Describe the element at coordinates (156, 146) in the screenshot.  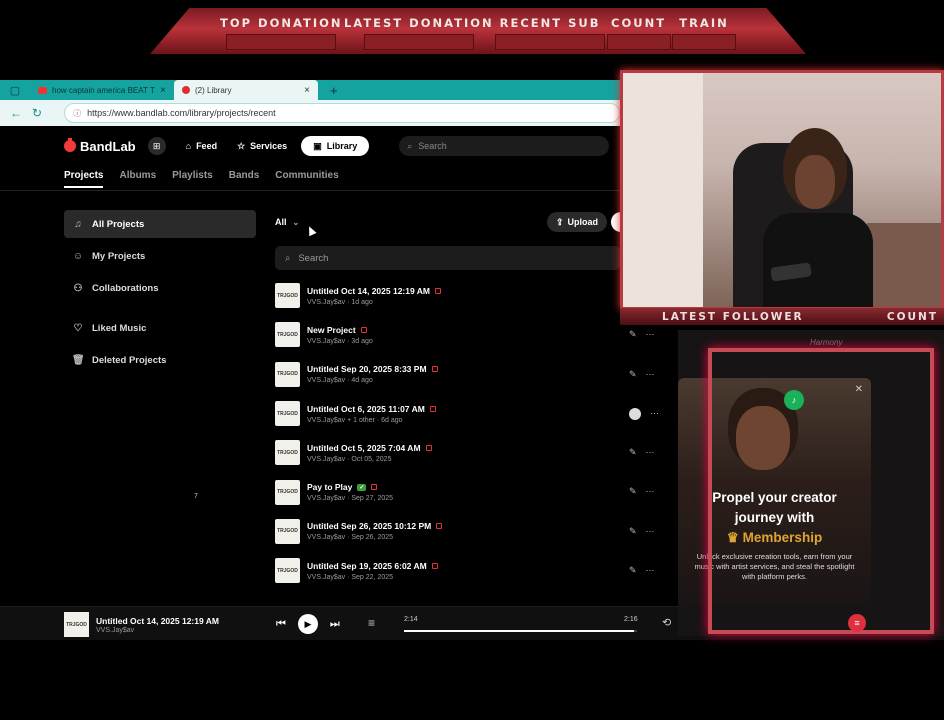
I see `apps-grid-icon: ⊞` at that location.